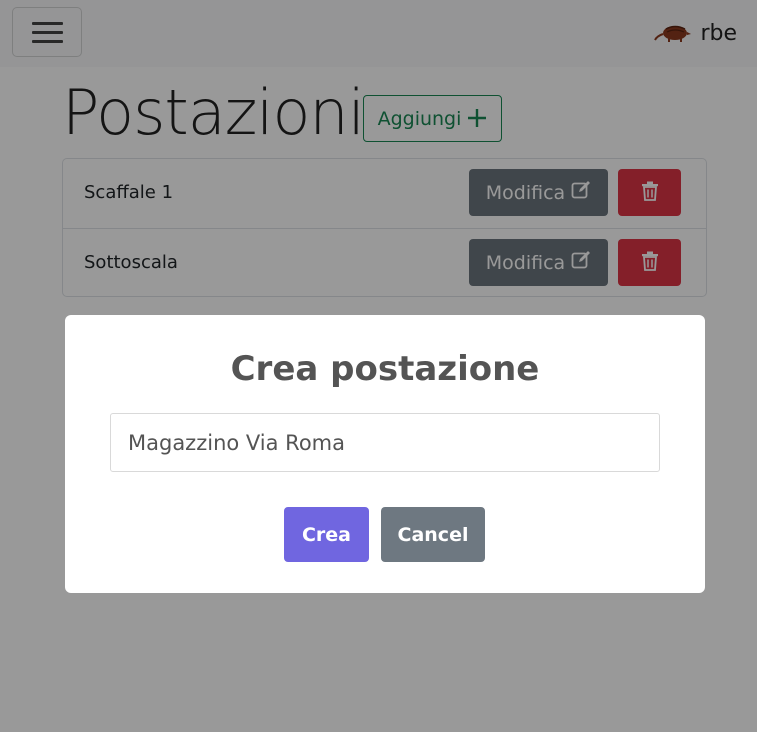  I want to click on cancel-button: Cancel, so click(433, 534).